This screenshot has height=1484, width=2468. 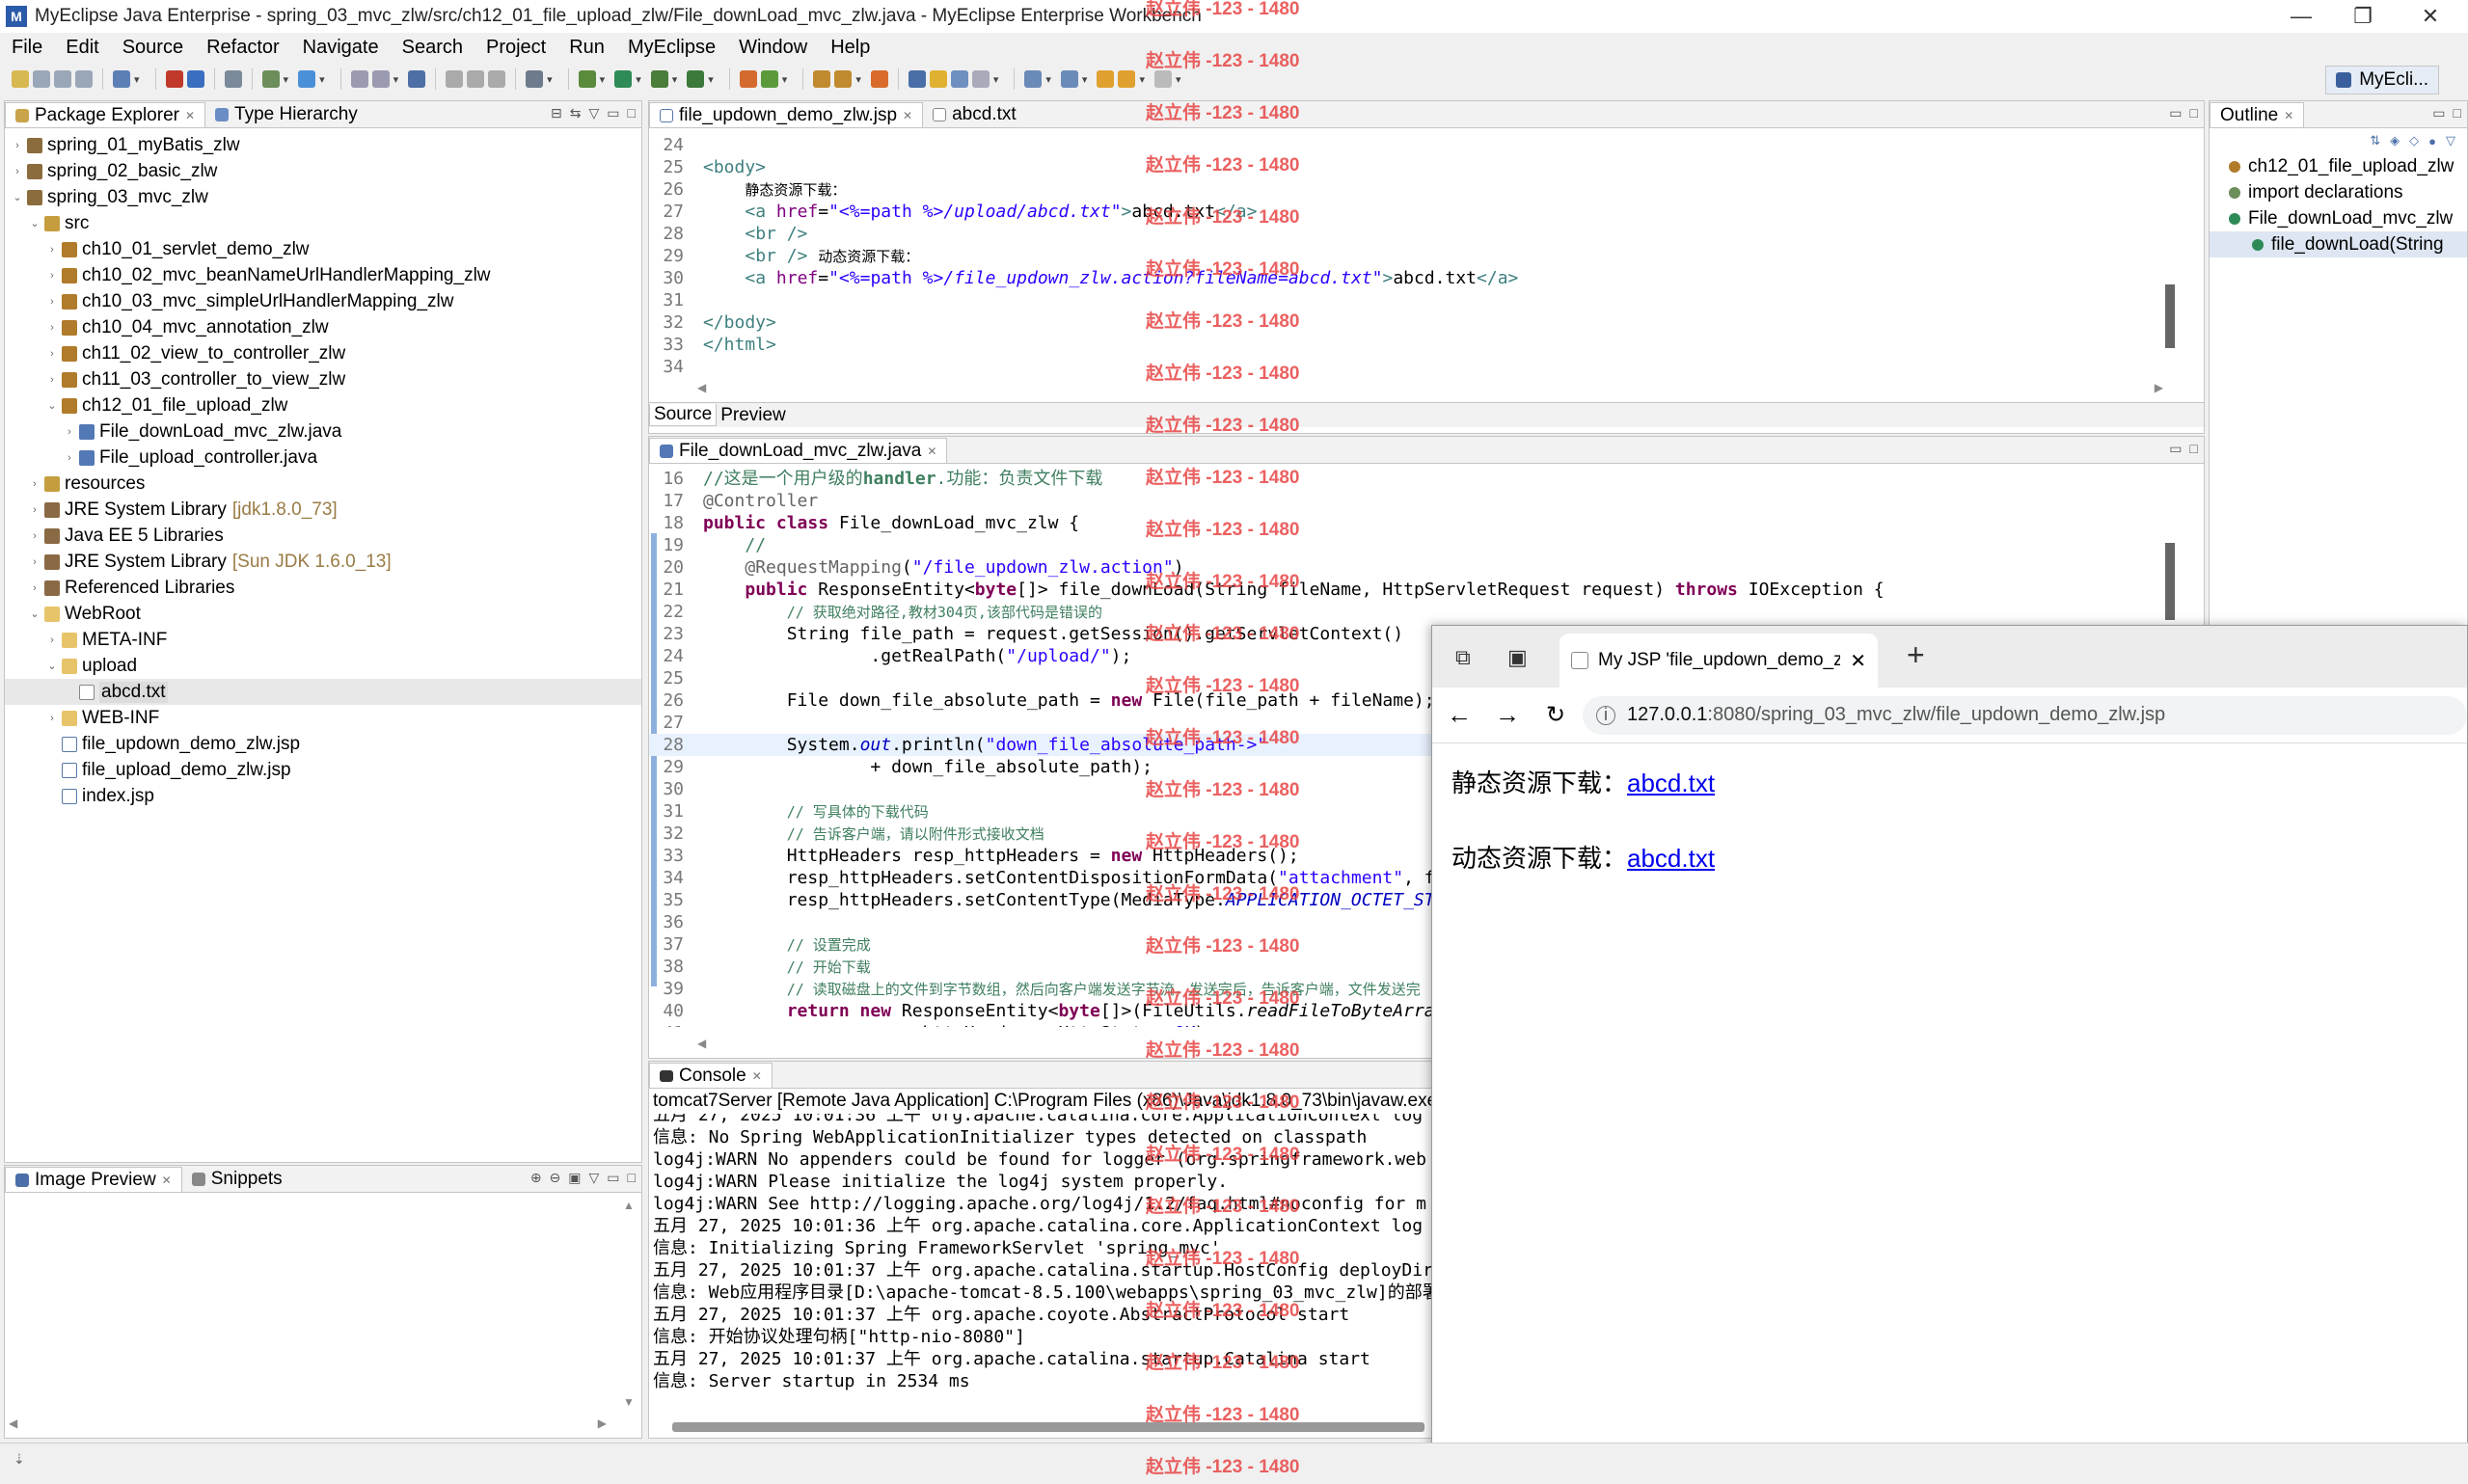 I want to click on tree-item: file_upload_demo_zlw.jsp, so click(x=323, y=770).